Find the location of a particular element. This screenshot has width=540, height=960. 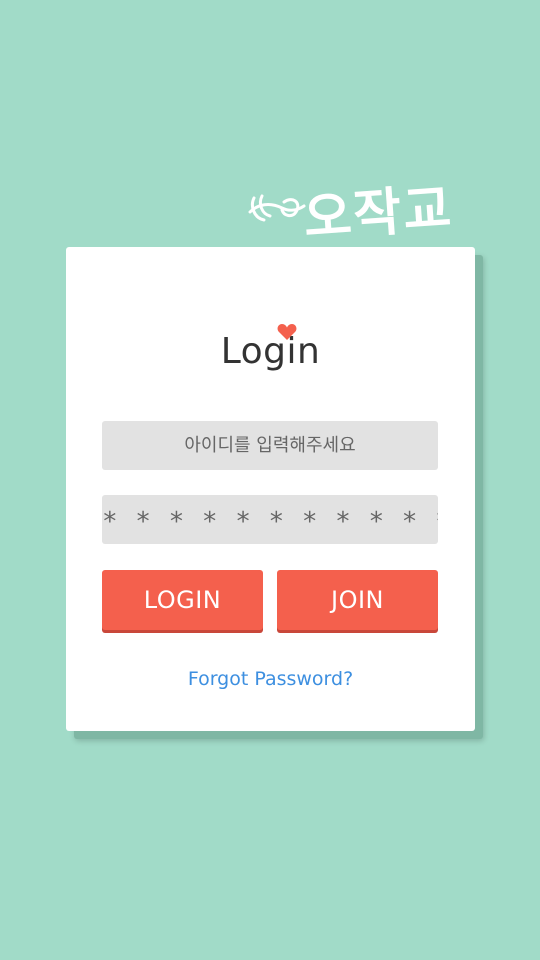

forgot-password-link: Forgot Password? is located at coordinates (270, 679).